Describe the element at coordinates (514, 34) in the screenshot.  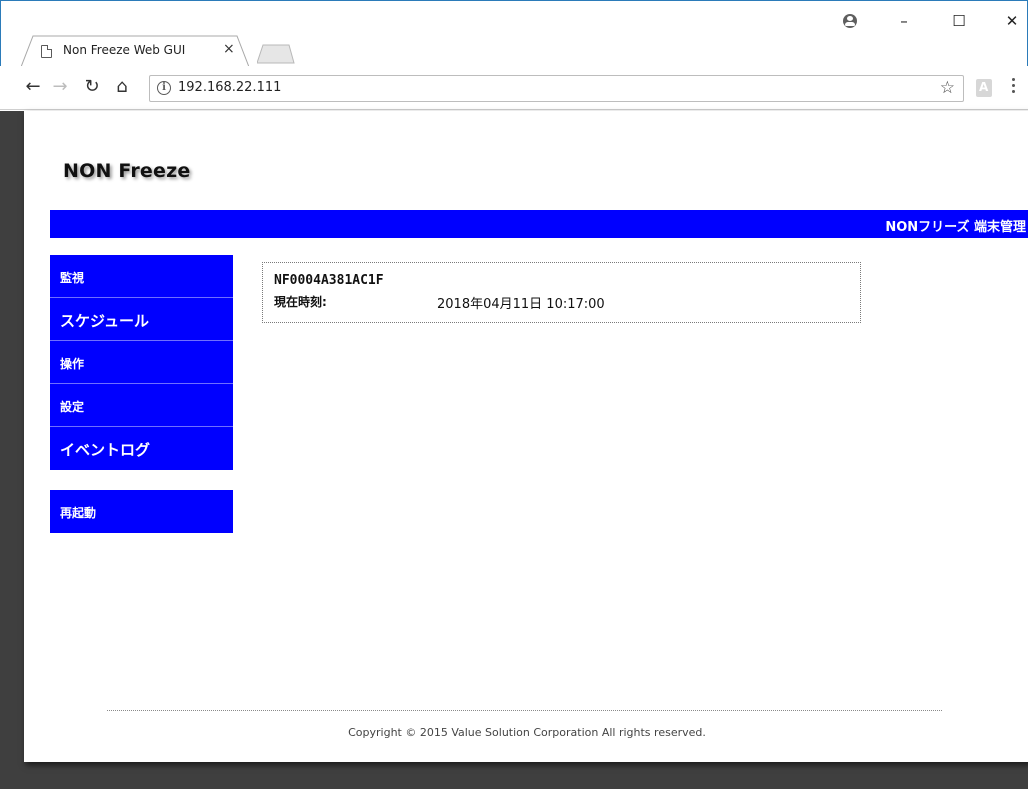
I see `browser-titlebar: Non Freeze Web GUI × – ☐ ✕` at that location.